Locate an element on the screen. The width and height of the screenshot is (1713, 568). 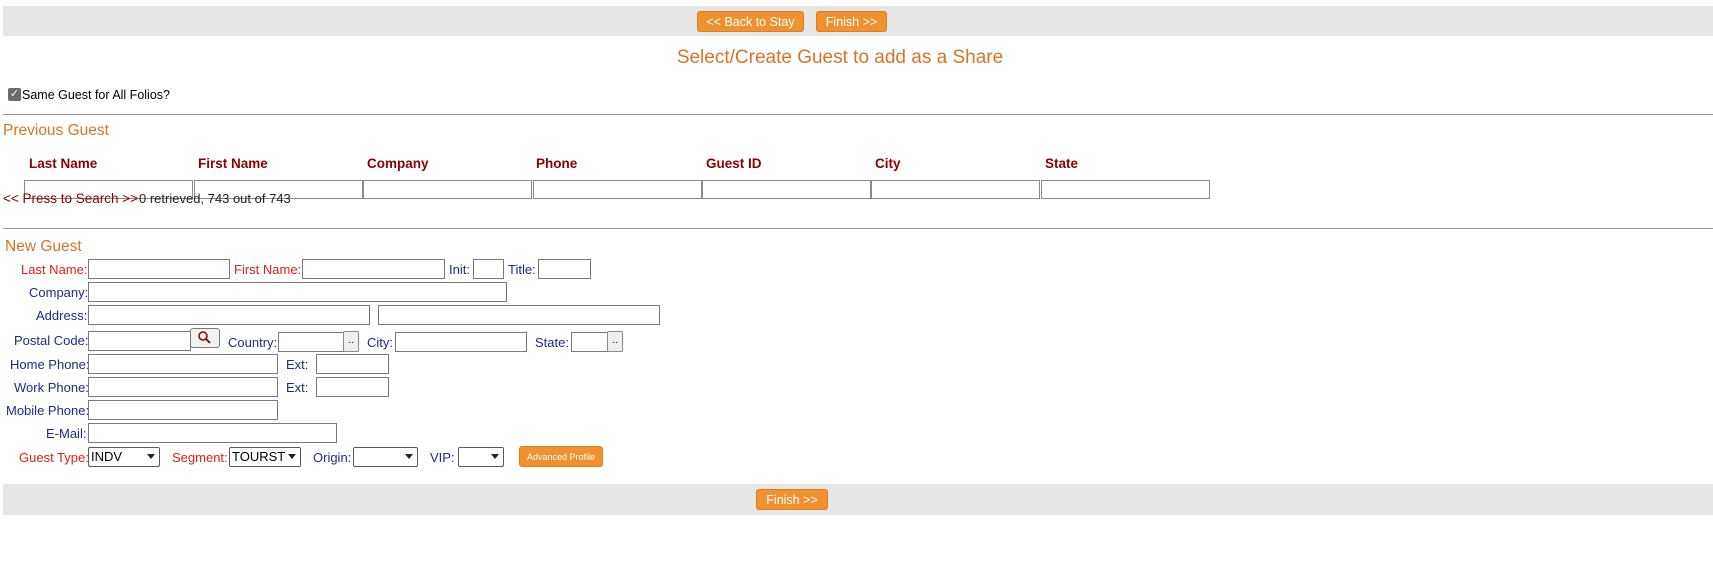
press-to-search-link: << Press to Search >> is located at coordinates (70, 198).